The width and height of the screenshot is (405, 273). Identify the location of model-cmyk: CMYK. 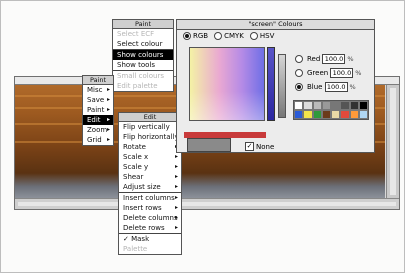
(229, 36).